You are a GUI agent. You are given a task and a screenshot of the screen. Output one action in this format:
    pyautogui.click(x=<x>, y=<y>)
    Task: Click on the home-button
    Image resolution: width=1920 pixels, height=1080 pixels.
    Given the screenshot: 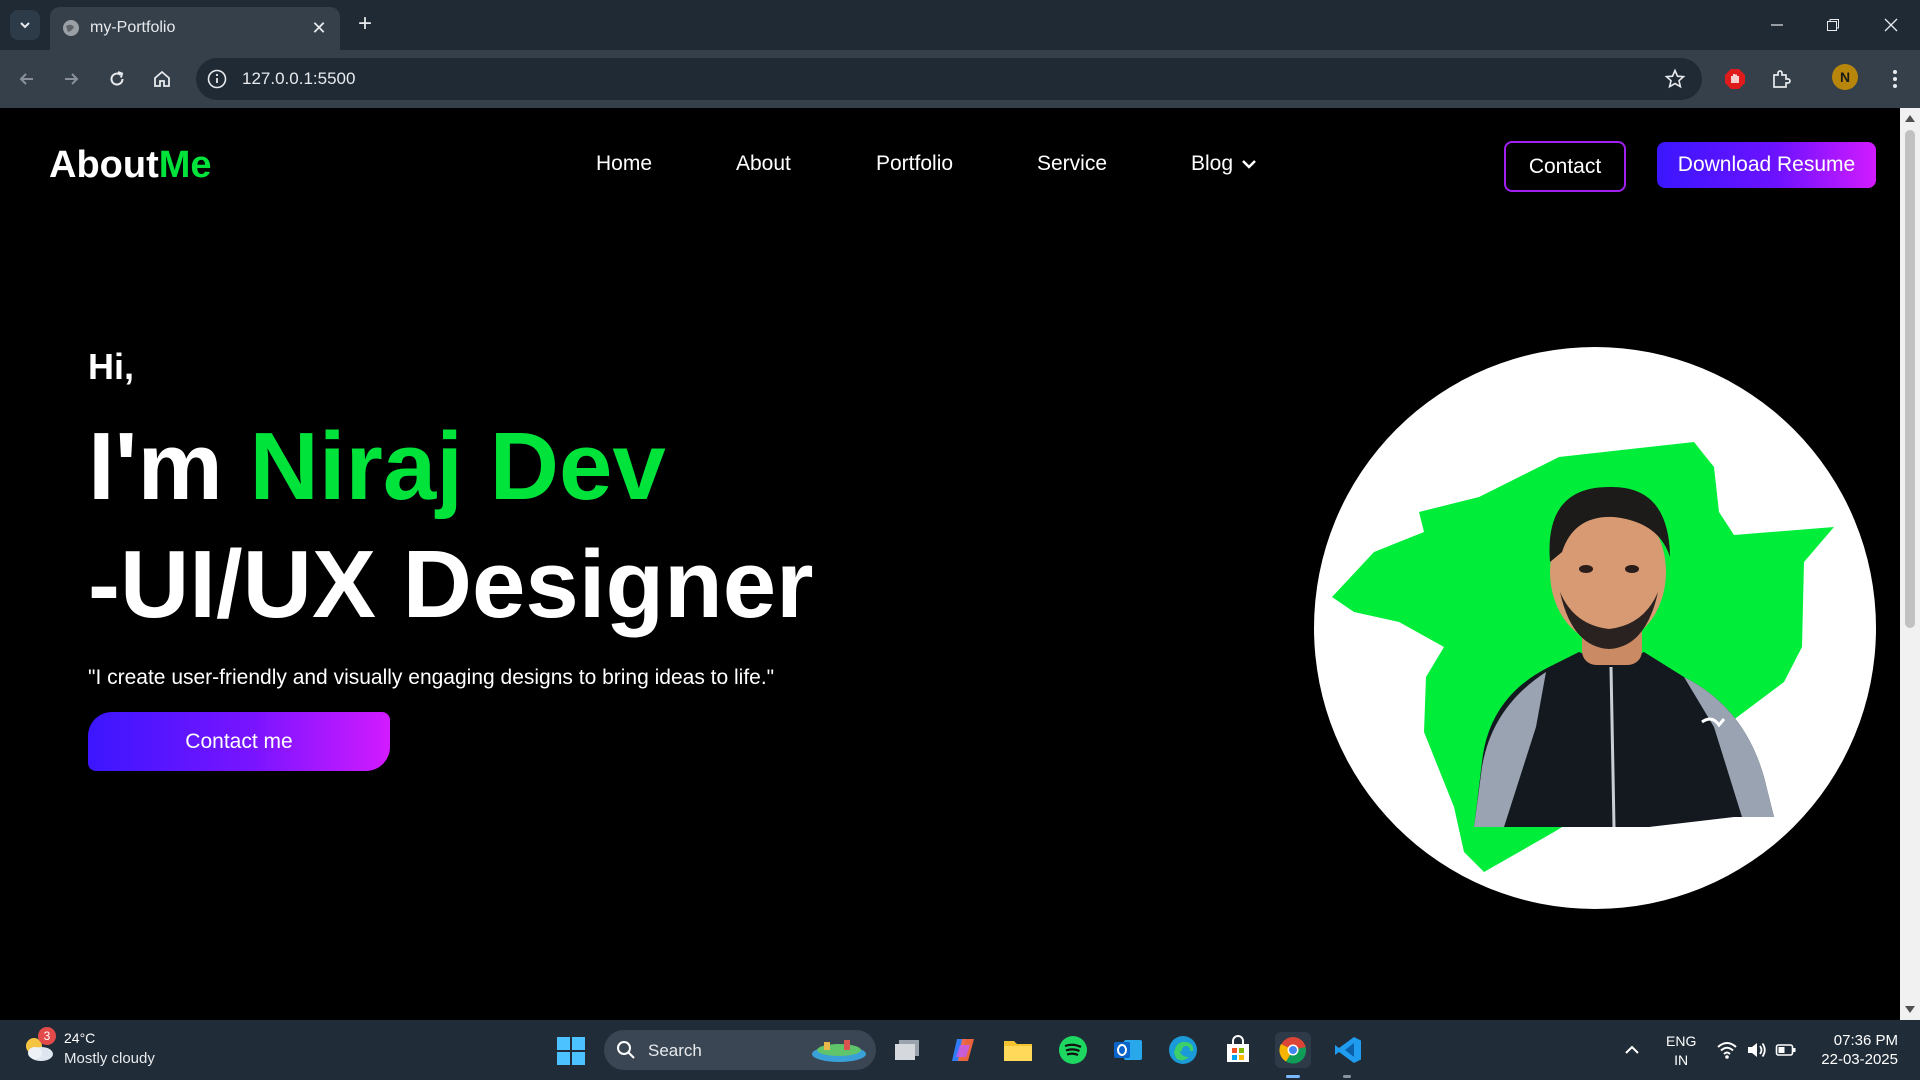 What is the action you would take?
    pyautogui.click(x=162, y=79)
    